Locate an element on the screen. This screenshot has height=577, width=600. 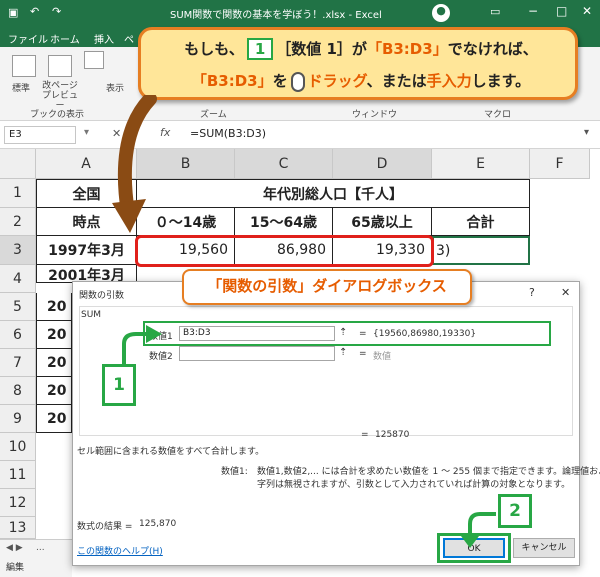
banner-text-d: 、または is located at coordinates (396, 81).